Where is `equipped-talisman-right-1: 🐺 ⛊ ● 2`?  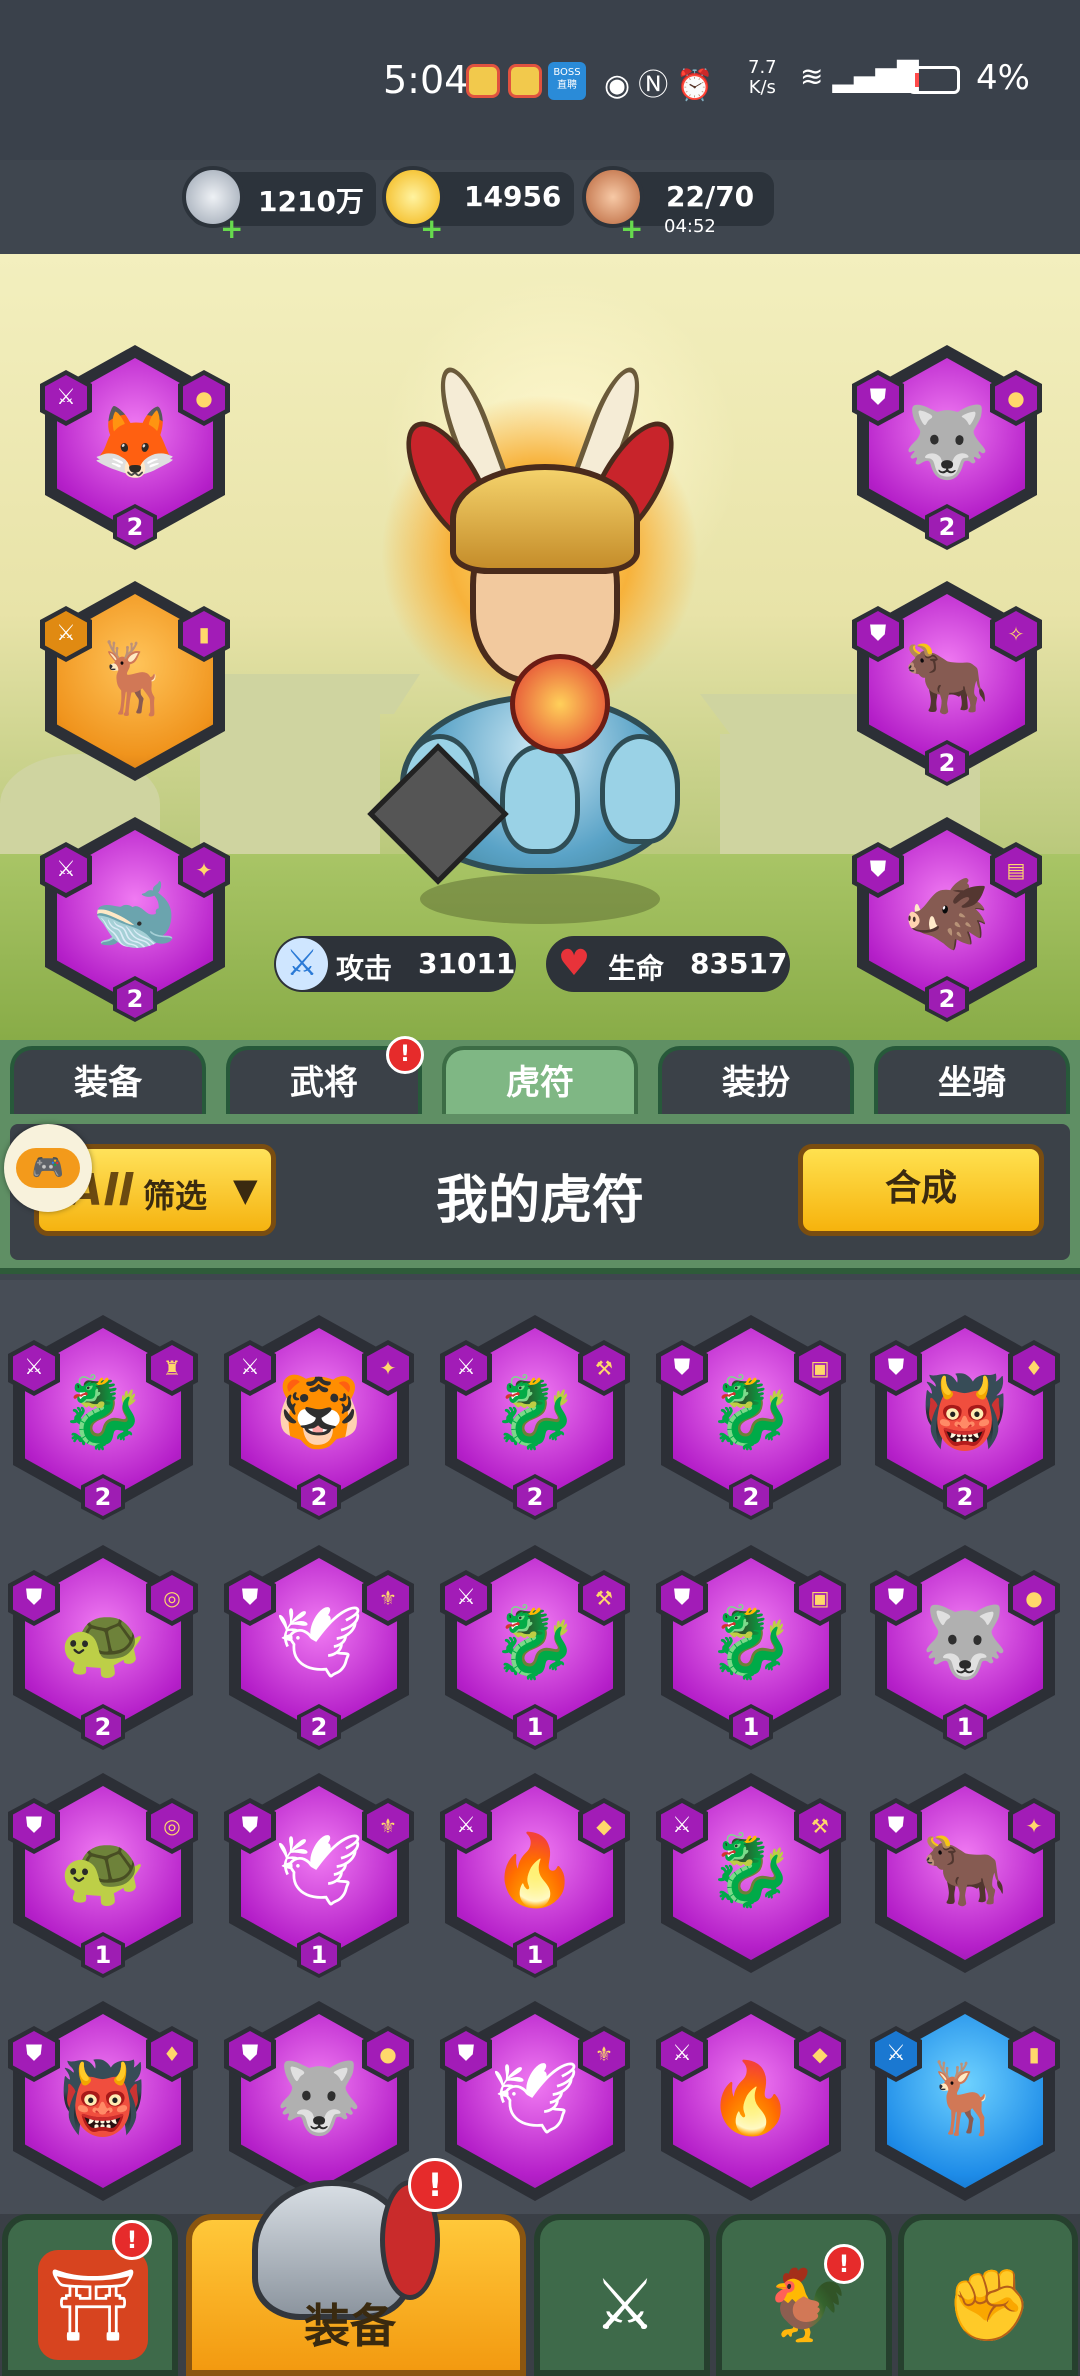
equipped-talisman-right-1: 🐺 ⛊ ● 2 is located at coordinates (947, 445).